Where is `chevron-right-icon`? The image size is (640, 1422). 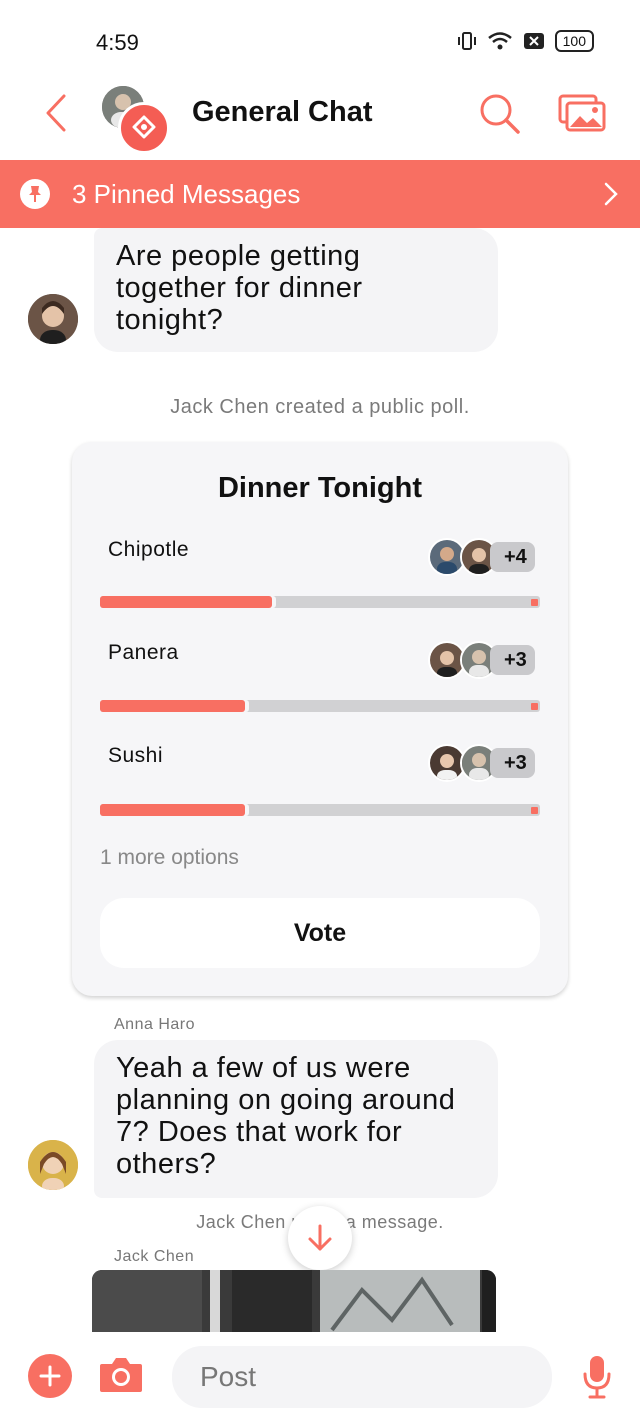 chevron-right-icon is located at coordinates (611, 194).